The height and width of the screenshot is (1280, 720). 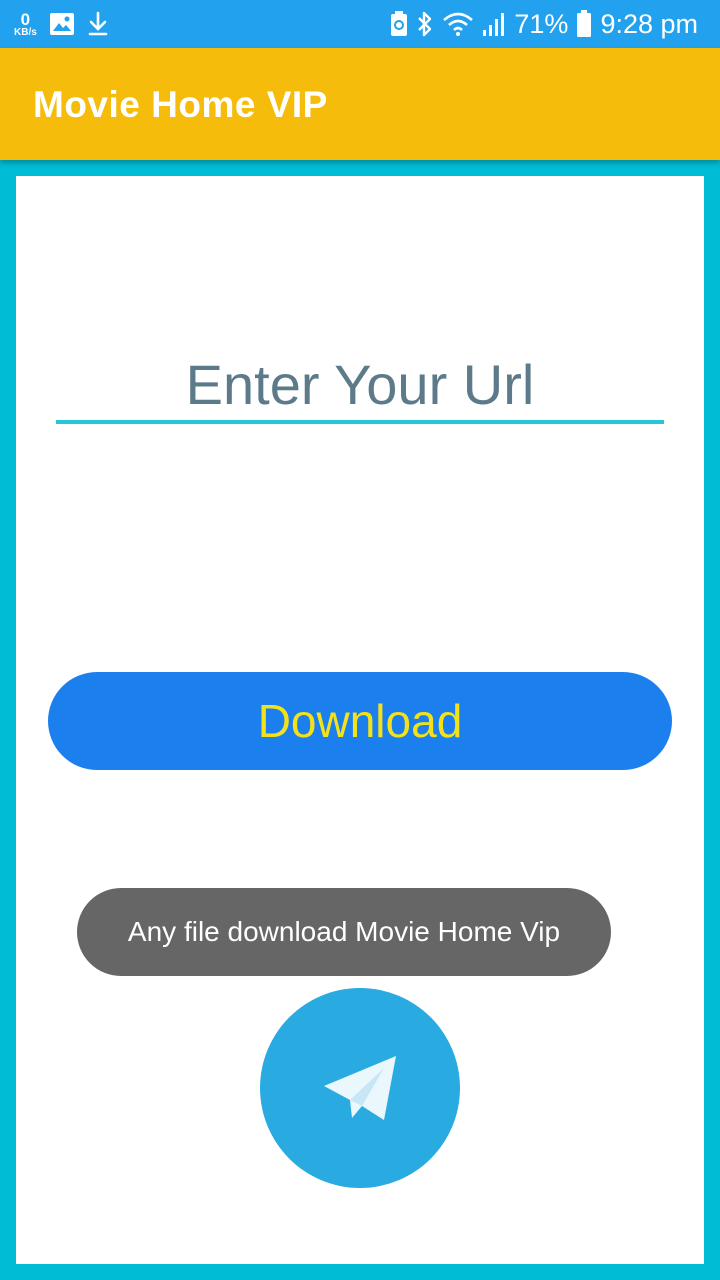 I want to click on url-input, so click(x=360, y=384).